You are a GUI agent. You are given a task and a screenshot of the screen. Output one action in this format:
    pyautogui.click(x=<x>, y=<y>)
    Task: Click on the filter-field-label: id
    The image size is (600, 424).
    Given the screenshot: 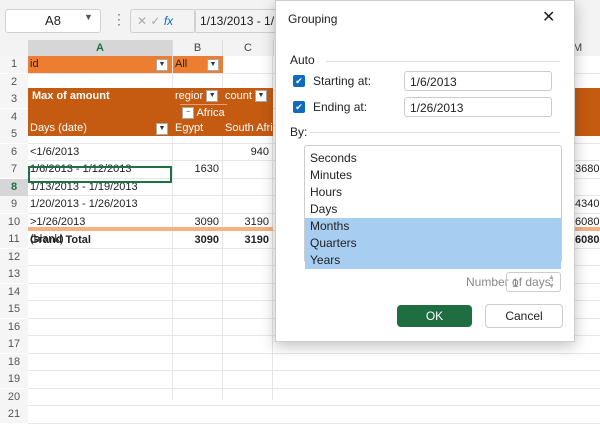 What is the action you would take?
    pyautogui.click(x=34, y=64)
    